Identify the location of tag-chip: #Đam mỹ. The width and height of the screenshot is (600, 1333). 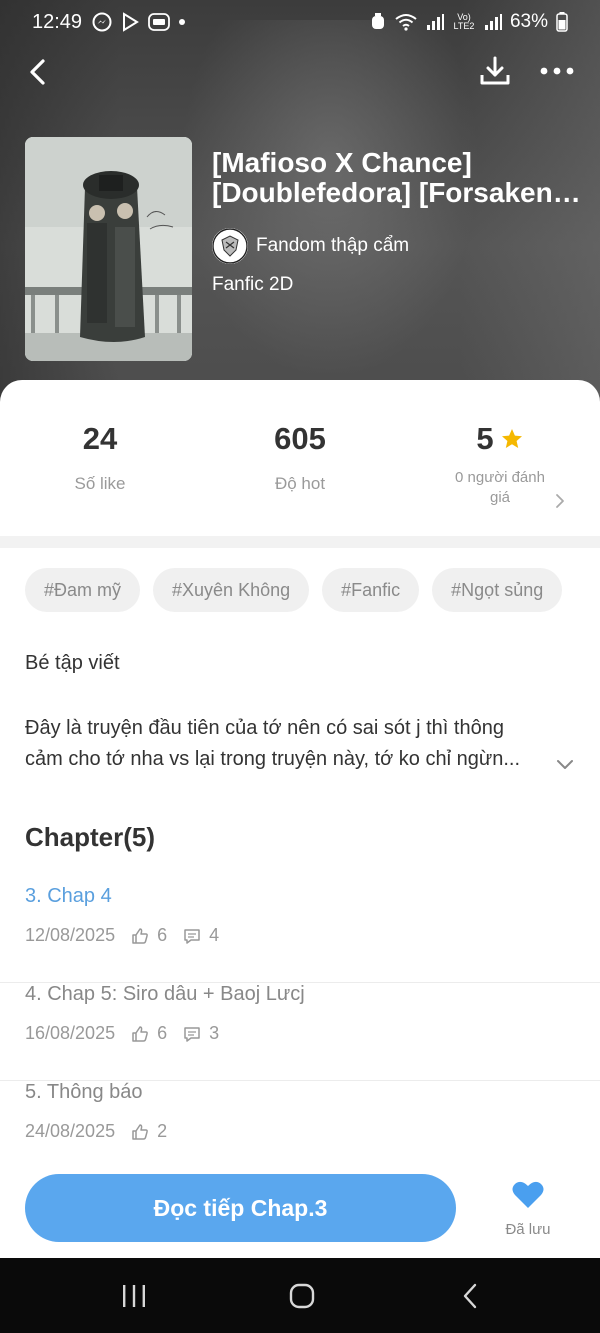
(83, 590).